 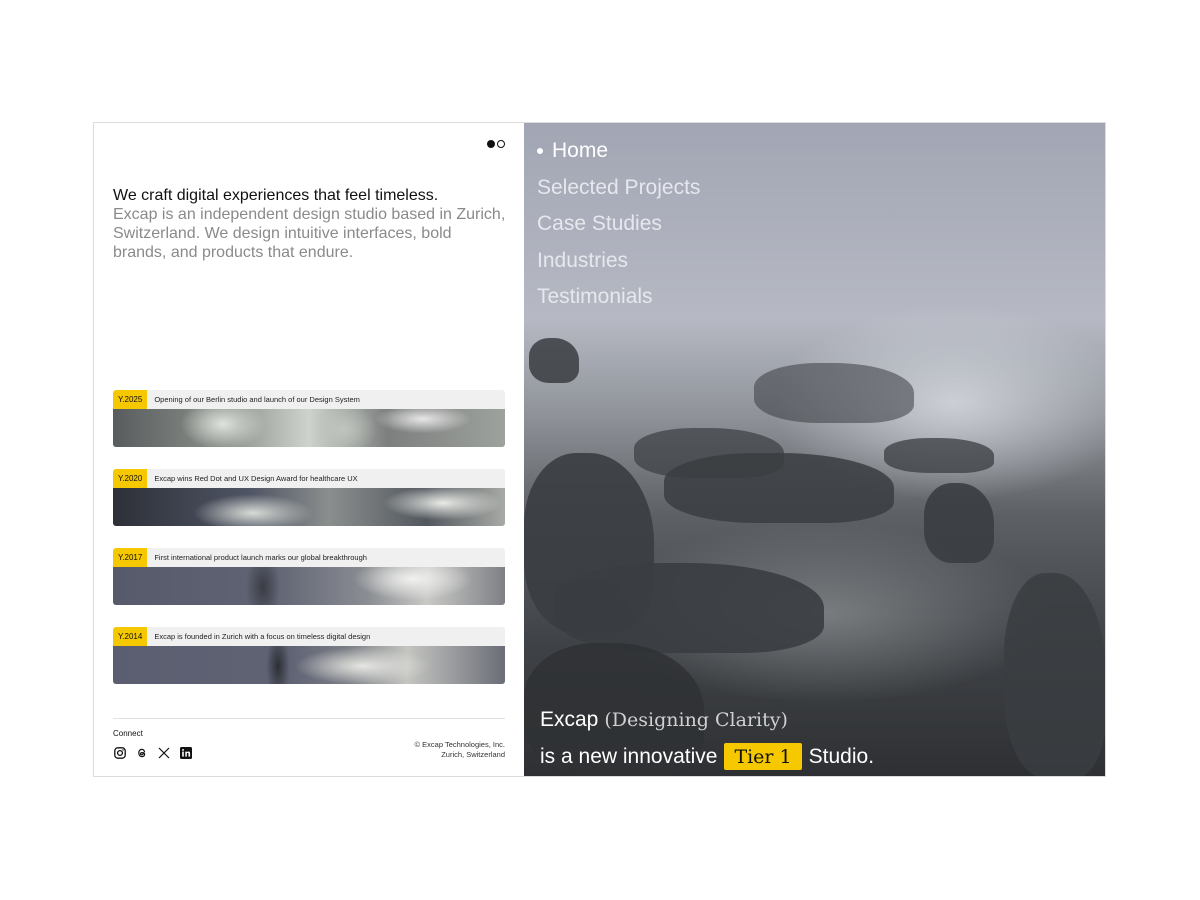 What do you see at coordinates (618, 151) in the screenshot?
I see `nav-item-home: Home` at bounding box center [618, 151].